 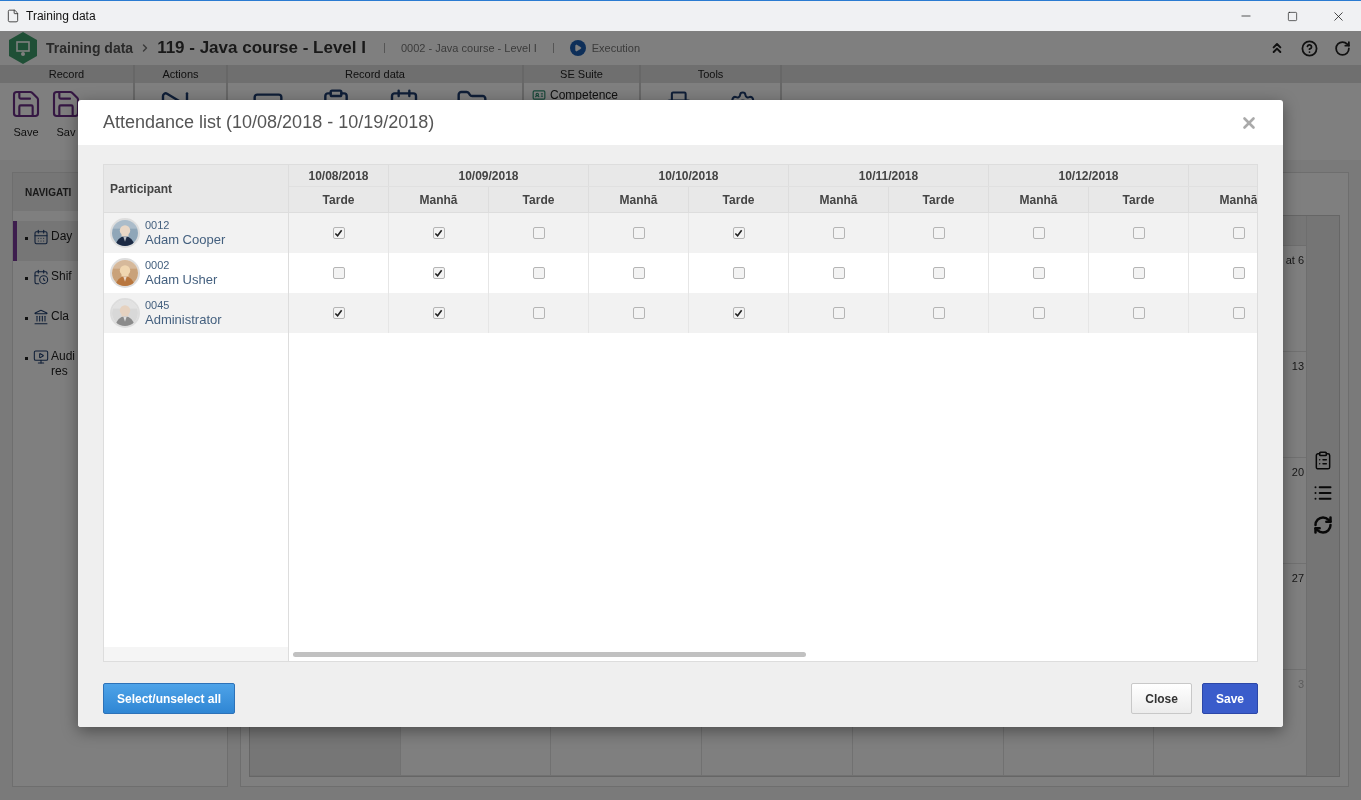 I want to click on column-header: Participant, so click(x=141, y=189).